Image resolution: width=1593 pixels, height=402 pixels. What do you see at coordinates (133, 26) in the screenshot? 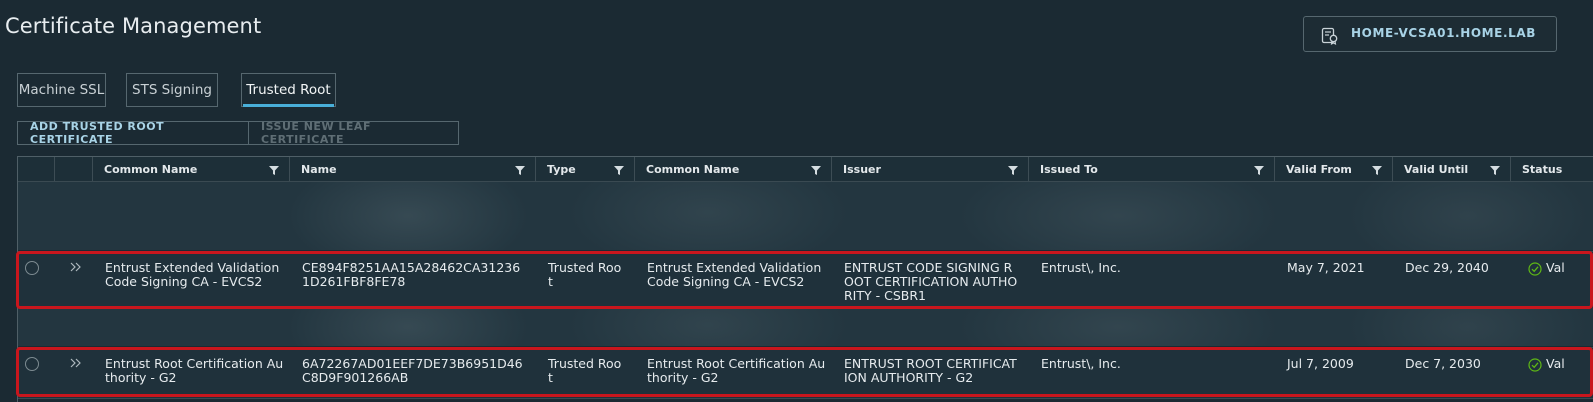
I see `page-title: Certificate Management` at bounding box center [133, 26].